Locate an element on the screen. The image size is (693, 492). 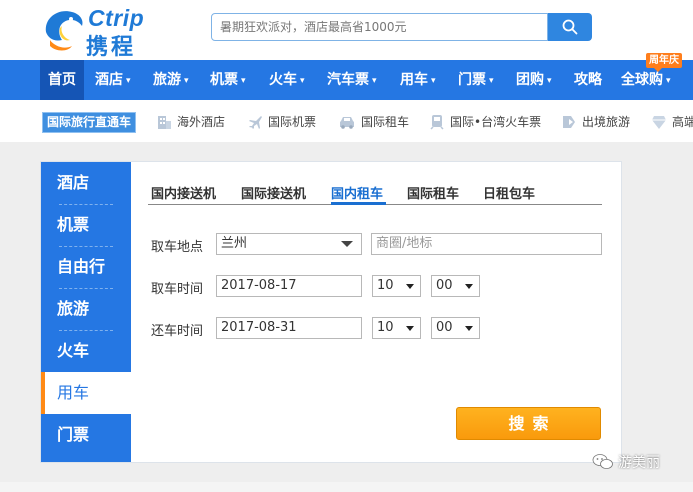
nav-label: 用车 is located at coordinates (414, 80).